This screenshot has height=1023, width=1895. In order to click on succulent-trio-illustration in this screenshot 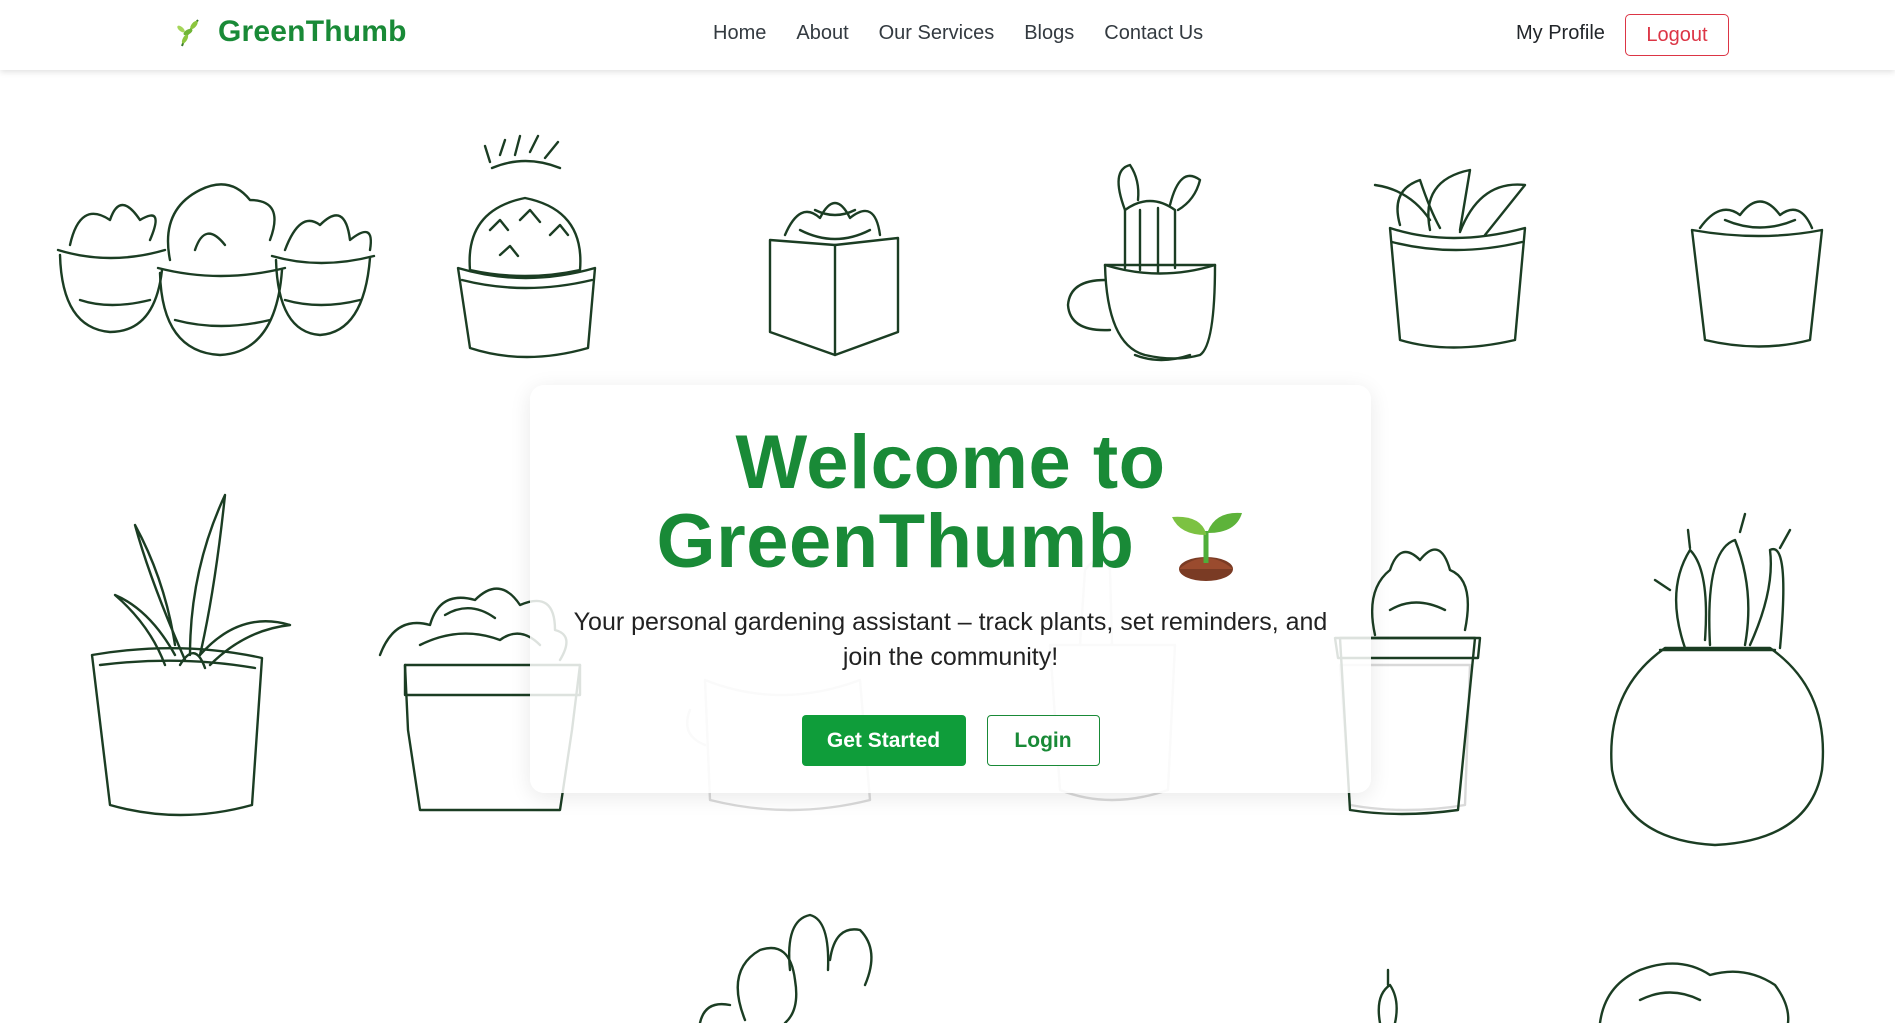, I will do `click(216, 270)`.